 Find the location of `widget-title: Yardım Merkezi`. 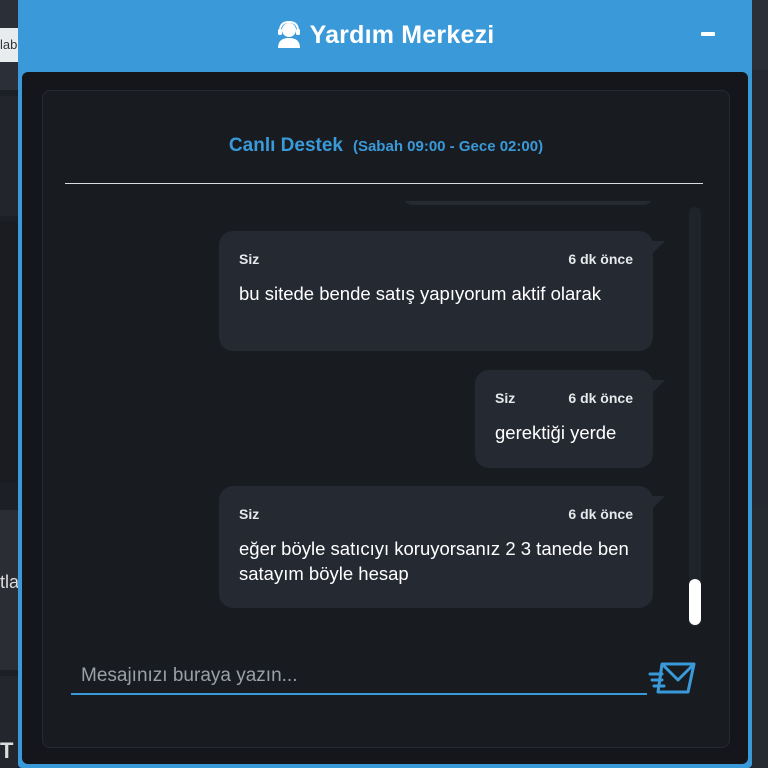

widget-title: Yardım Merkezi is located at coordinates (402, 34).